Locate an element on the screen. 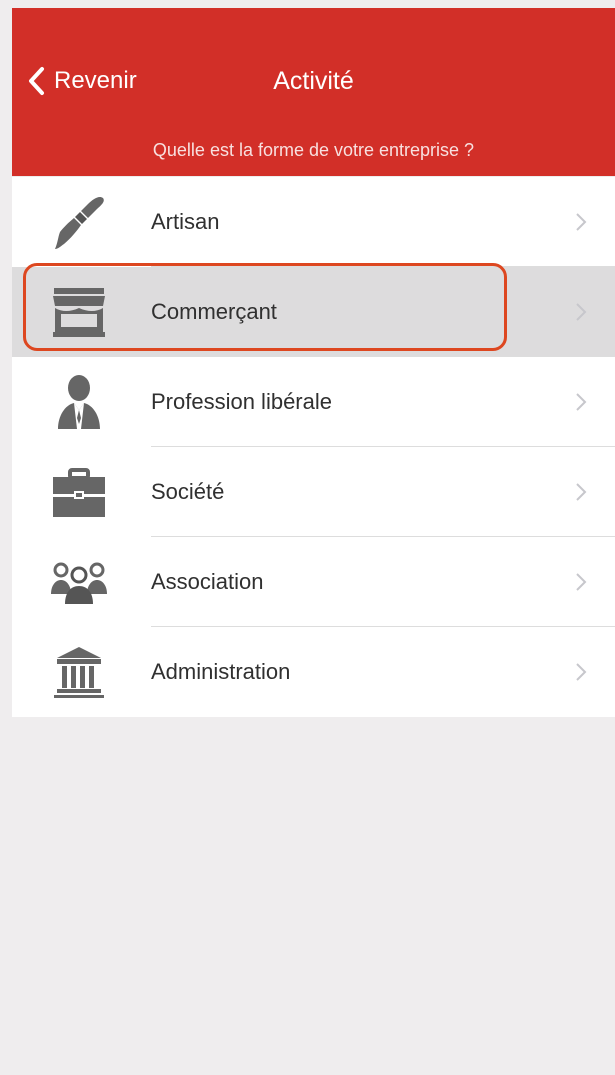 This screenshot has width=615, height=1075. list-item-label: Administration is located at coordinates (221, 671).